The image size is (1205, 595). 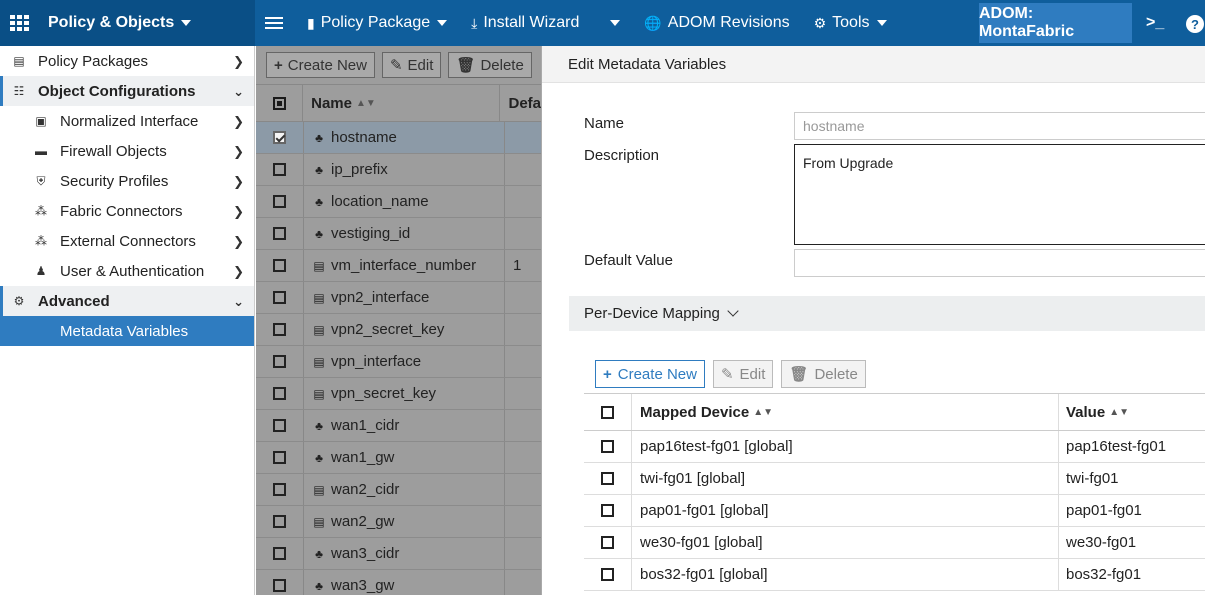 I want to click on chevron-down-icon, so click(x=442, y=23).